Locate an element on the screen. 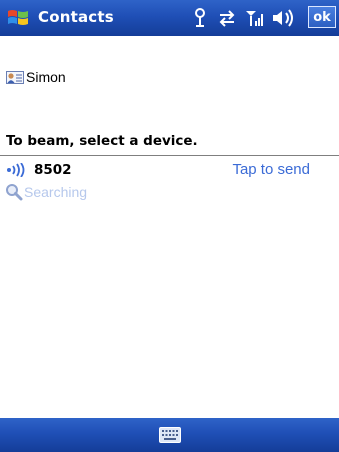 Image resolution: width=339 pixels, height=452 pixels. device-row: 8502 Tap to send is located at coordinates (169, 170).